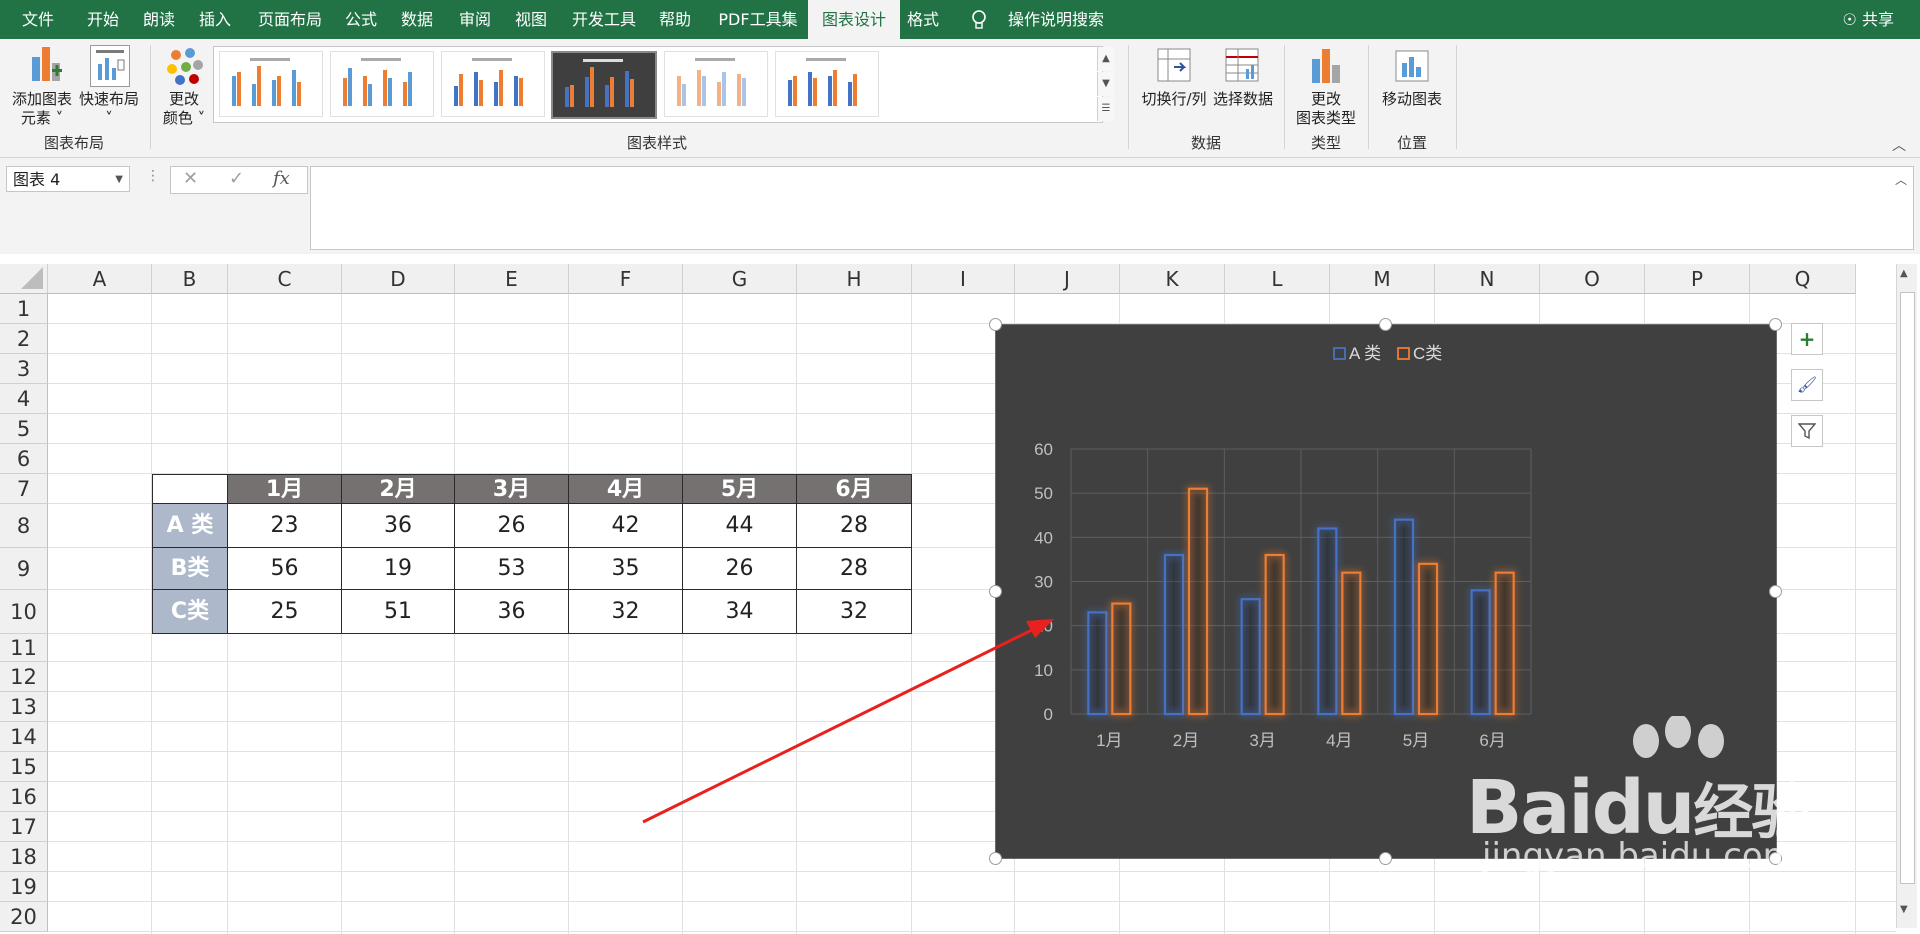 The image size is (1920, 934). What do you see at coordinates (963, 279) in the screenshot?
I see `column-header-i: I` at bounding box center [963, 279].